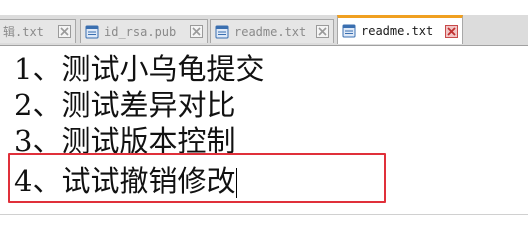 The image size is (528, 240). I want to click on bottom-divider, so click(264, 214).